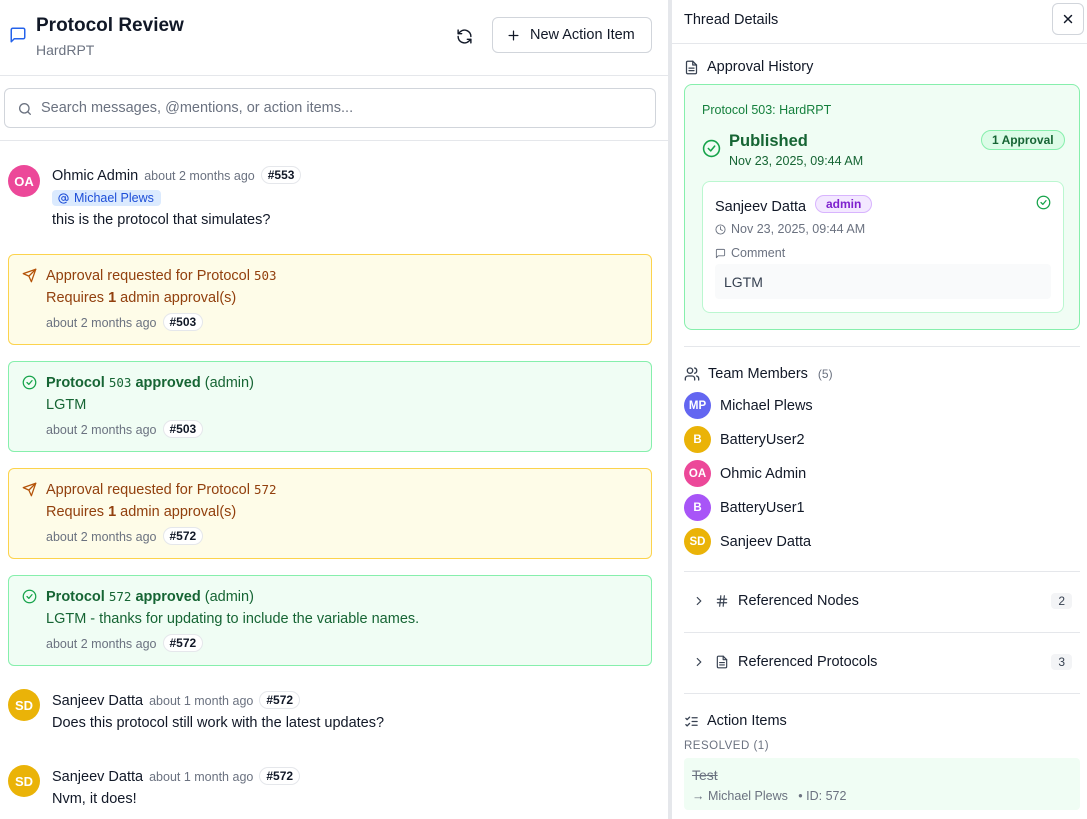 The width and height of the screenshot is (1087, 819). Describe the element at coordinates (767, 110) in the screenshot. I see `approval-protocol: Protocol 503: HardRPT` at that location.